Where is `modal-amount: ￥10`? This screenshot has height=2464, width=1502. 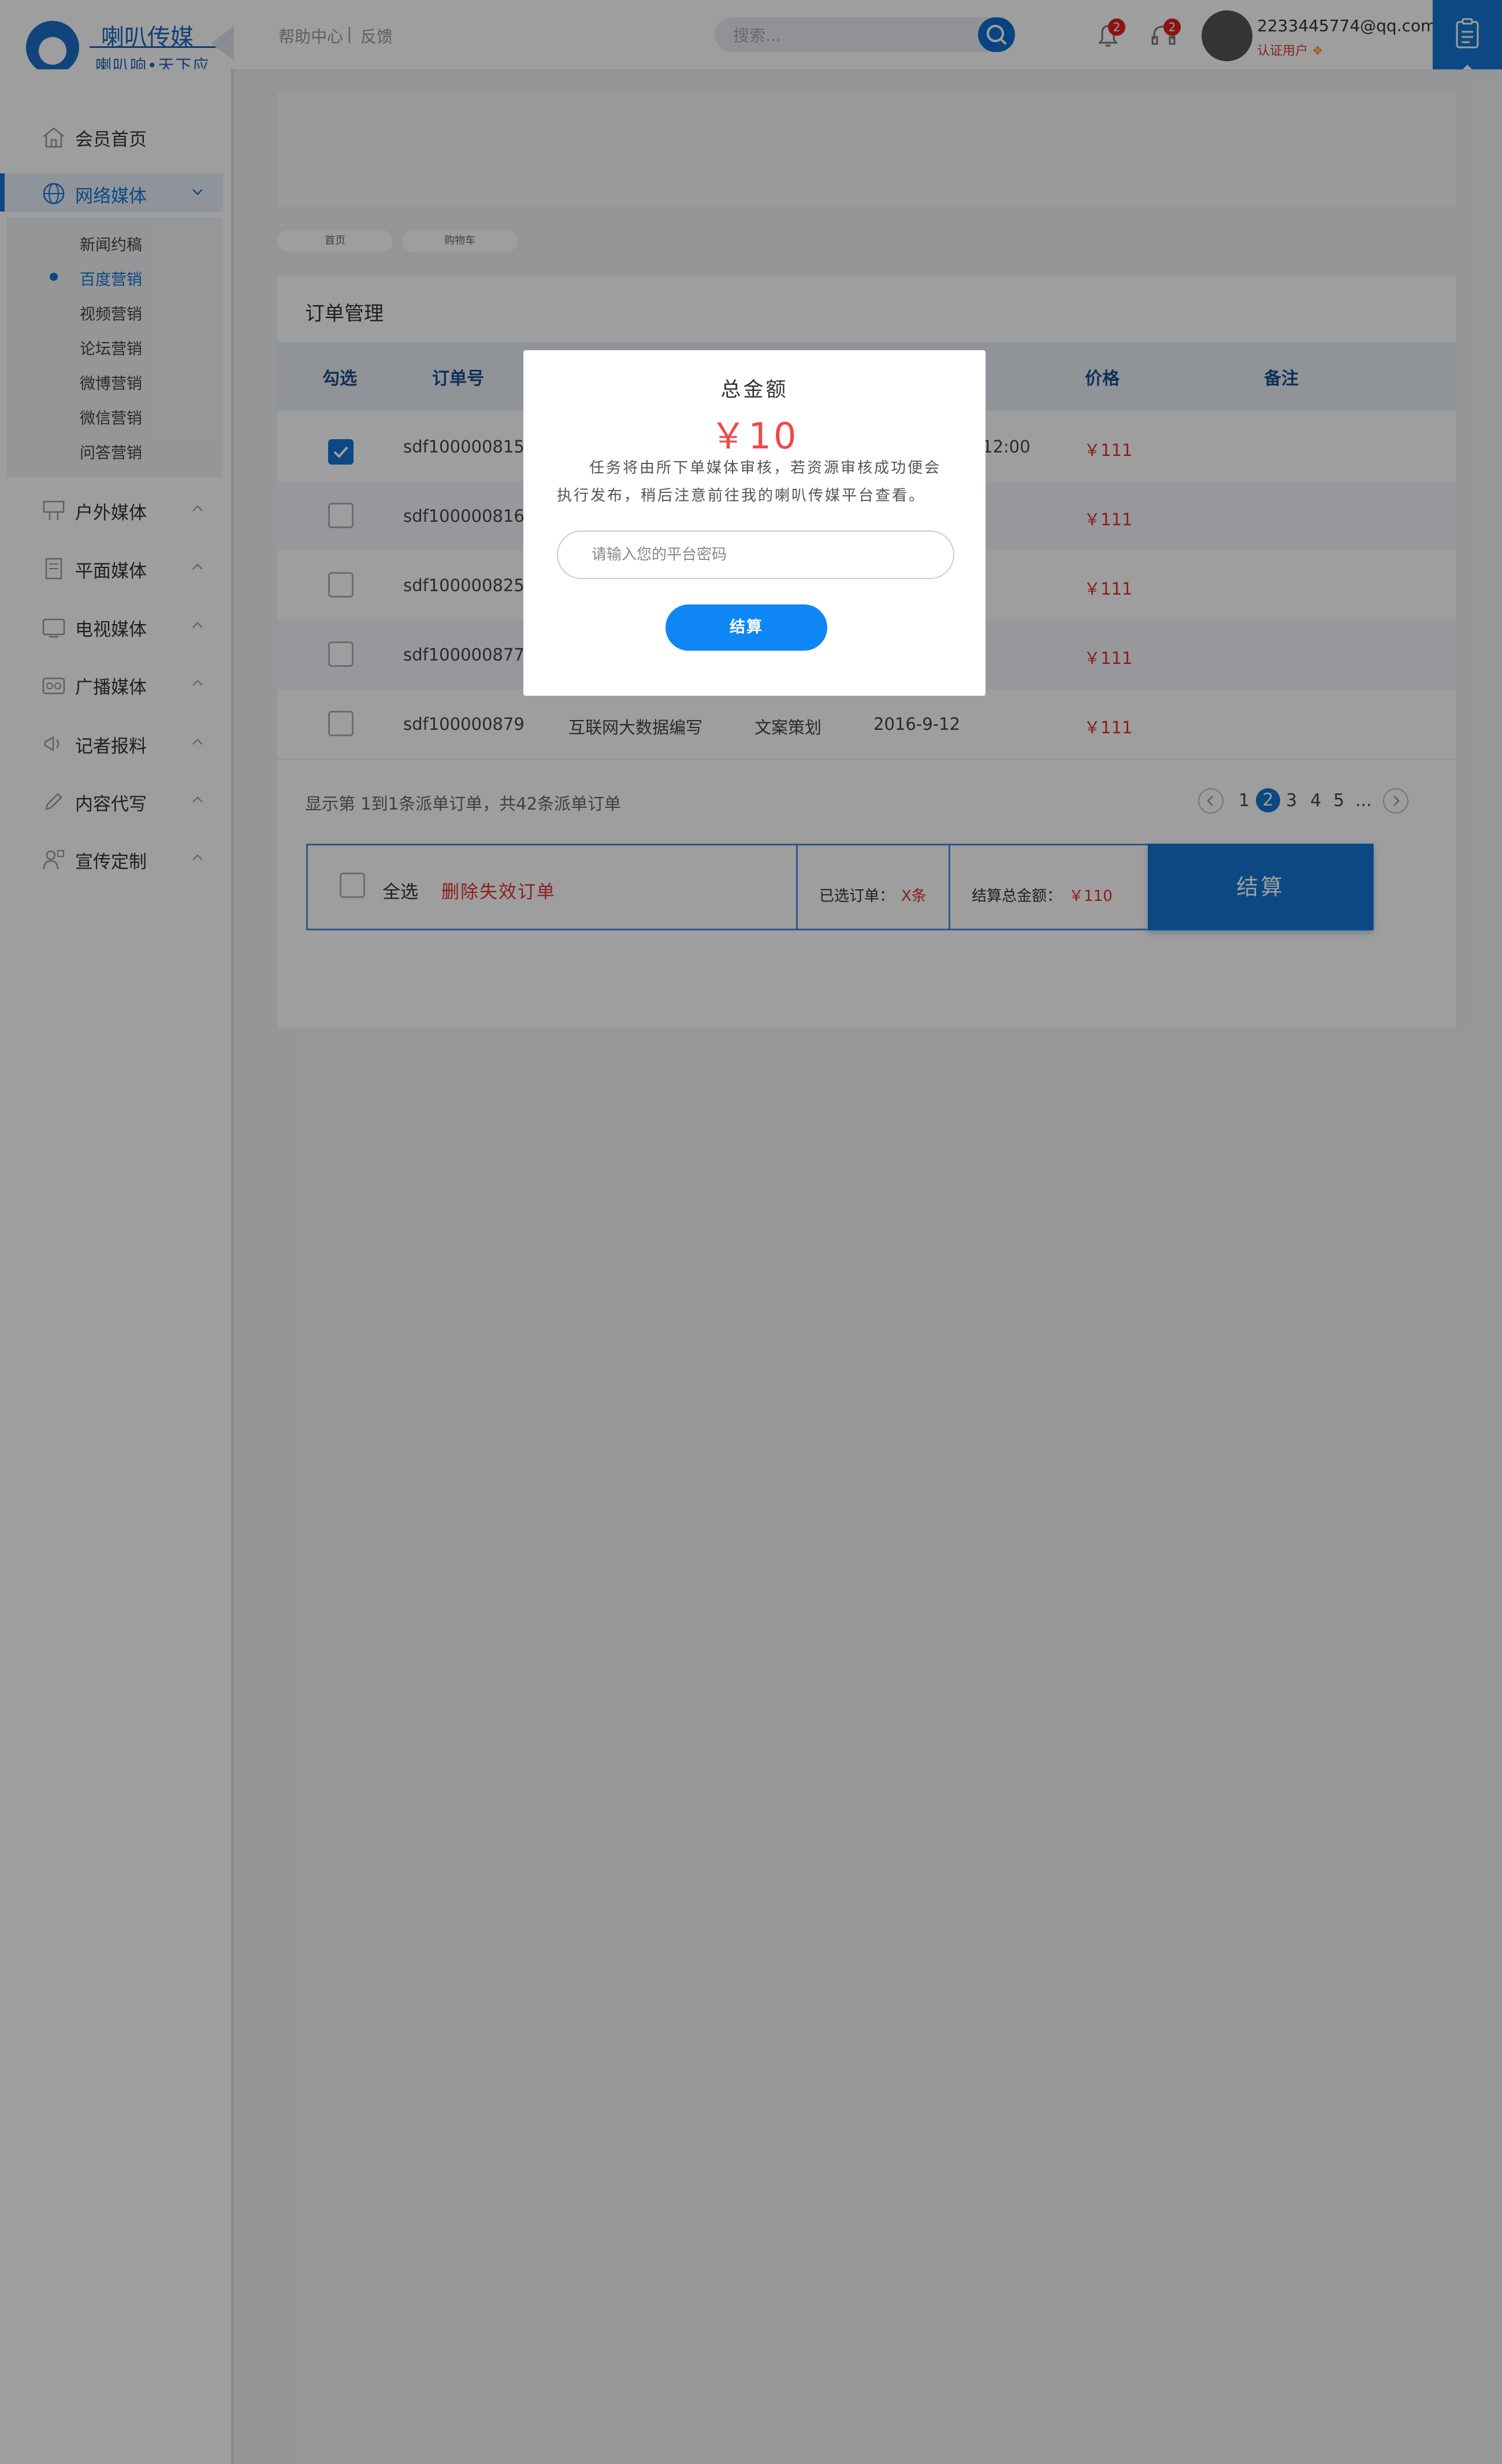 modal-amount: ￥10 is located at coordinates (754, 436).